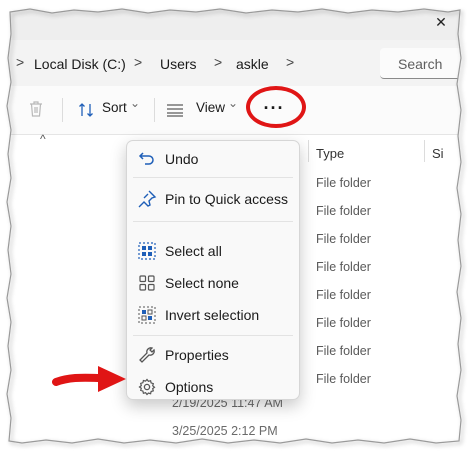  I want to click on options-icon, so click(147, 387).